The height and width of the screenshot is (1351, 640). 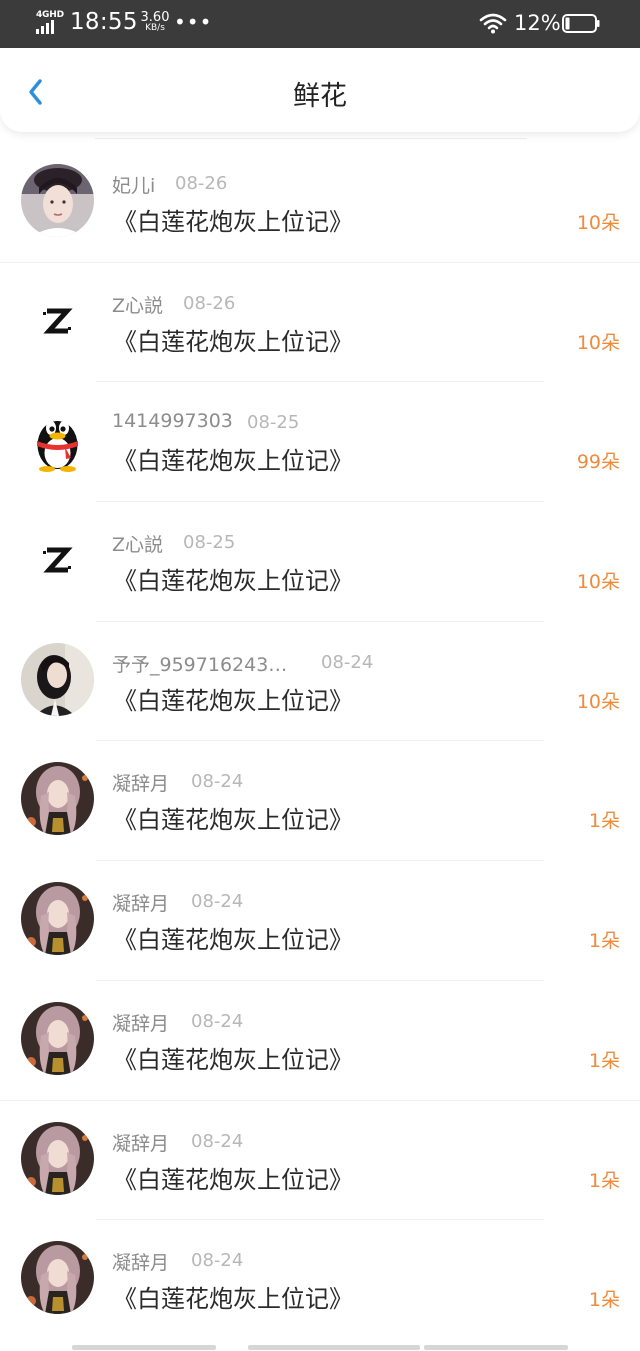 What do you see at coordinates (320, 323) in the screenshot?
I see `list-item: Z心説 08-26 《白莲花炮灰上位记》 10朵` at bounding box center [320, 323].